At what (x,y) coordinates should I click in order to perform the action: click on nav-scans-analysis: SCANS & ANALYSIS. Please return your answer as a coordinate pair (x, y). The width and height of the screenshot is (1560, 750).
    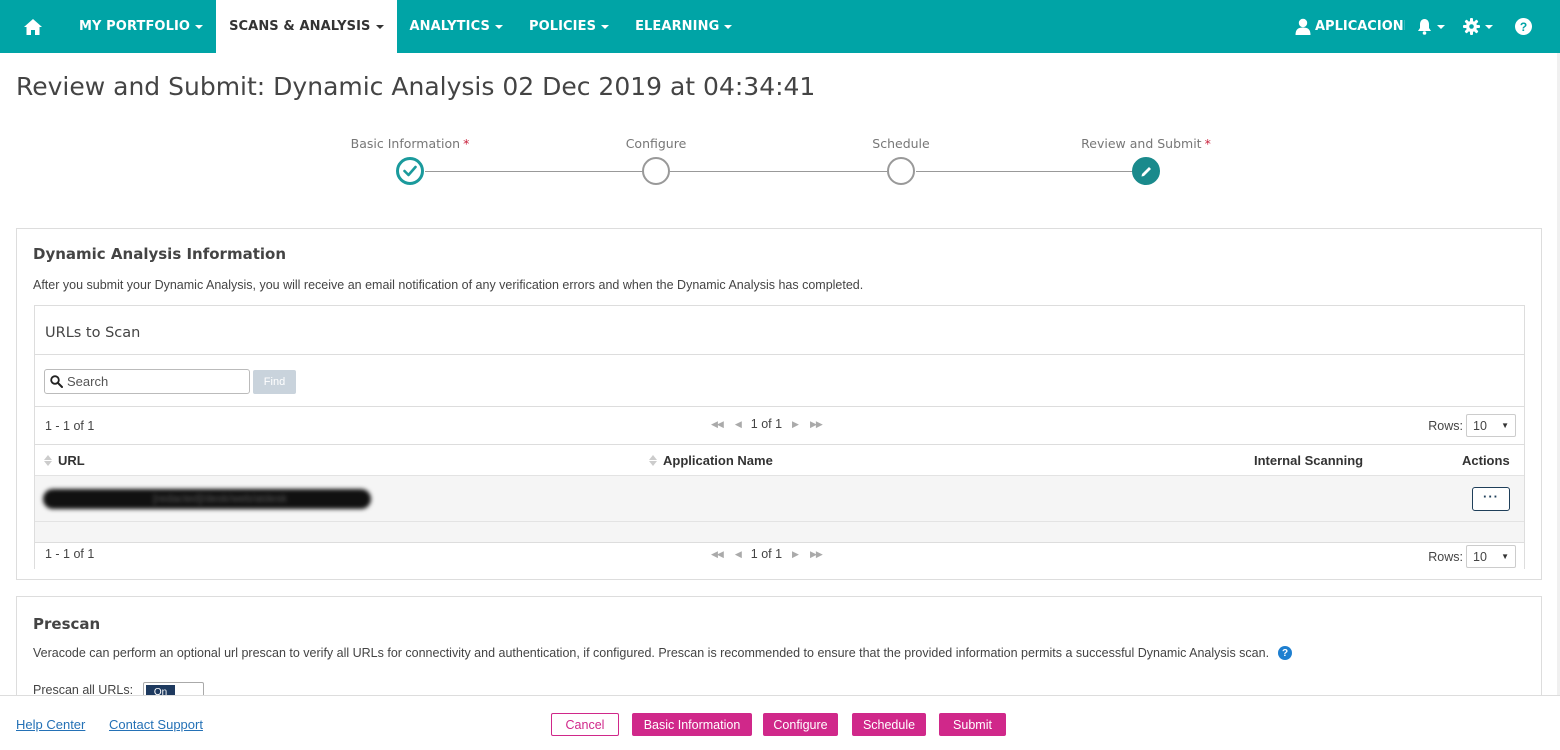
    Looking at the image, I should click on (306, 26).